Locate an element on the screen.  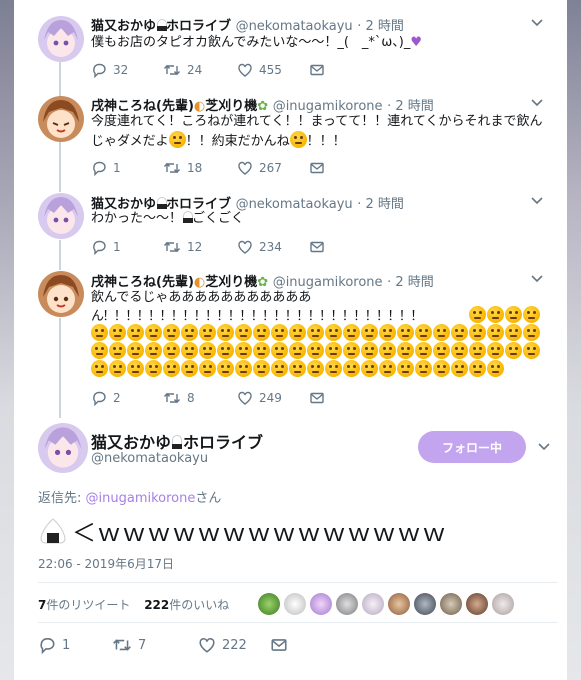
like-button: 222 is located at coordinates (222, 645).